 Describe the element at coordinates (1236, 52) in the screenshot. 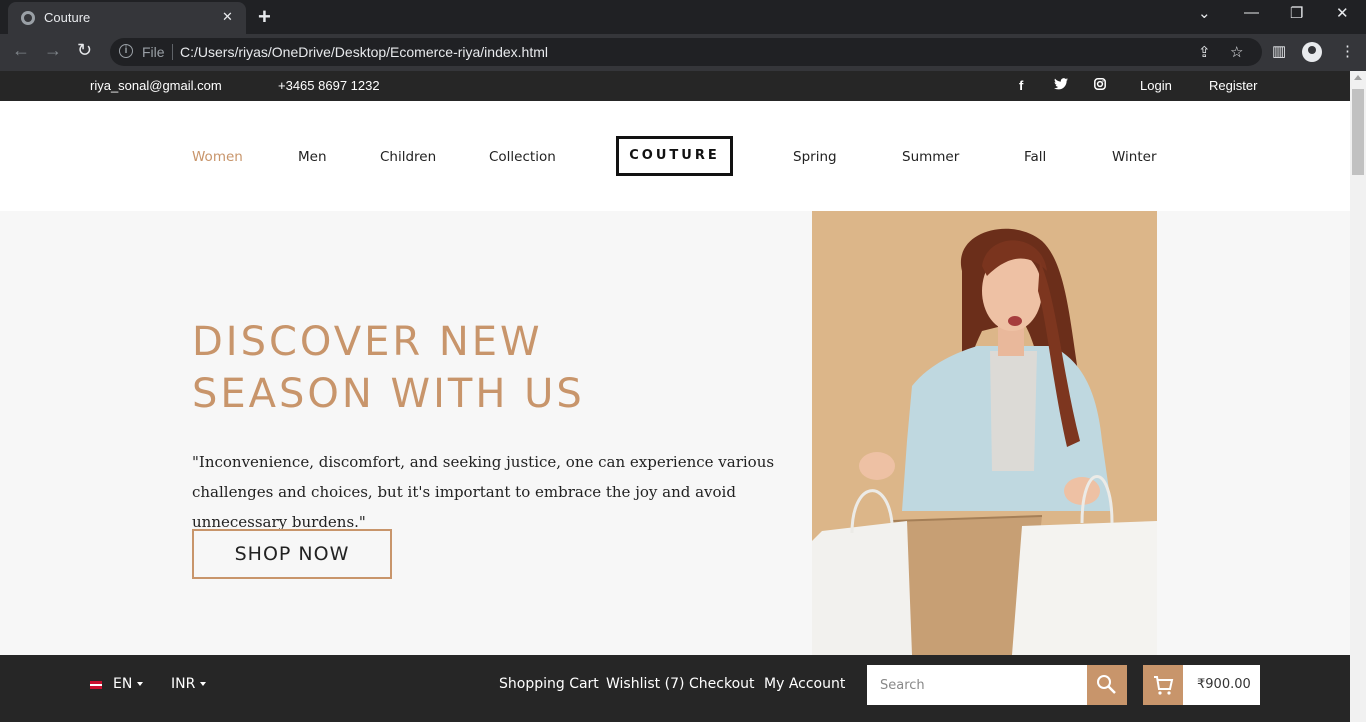

I see `bookmark-star-icon: ☆` at that location.